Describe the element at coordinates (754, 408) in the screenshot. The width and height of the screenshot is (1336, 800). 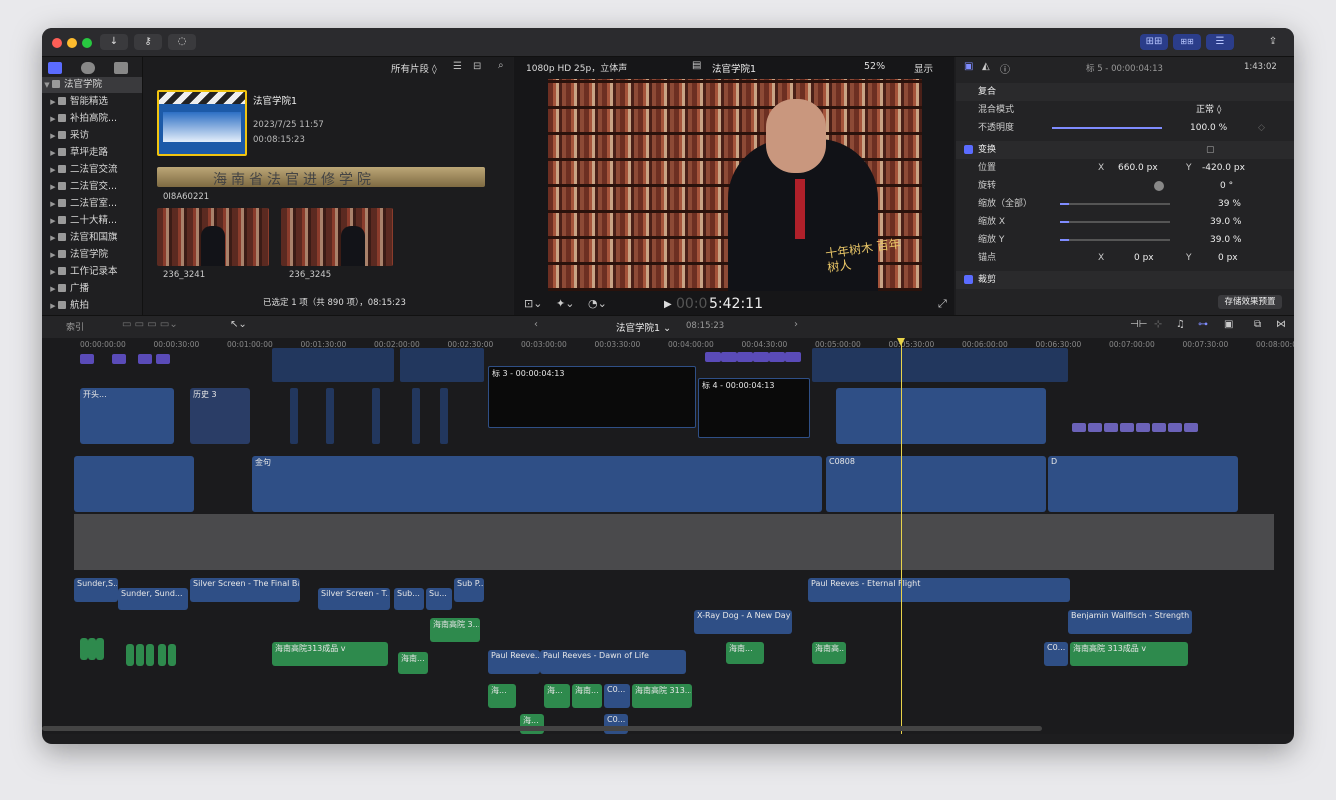
I see `title-clip: 标 4 - 00:00:04:13` at that location.